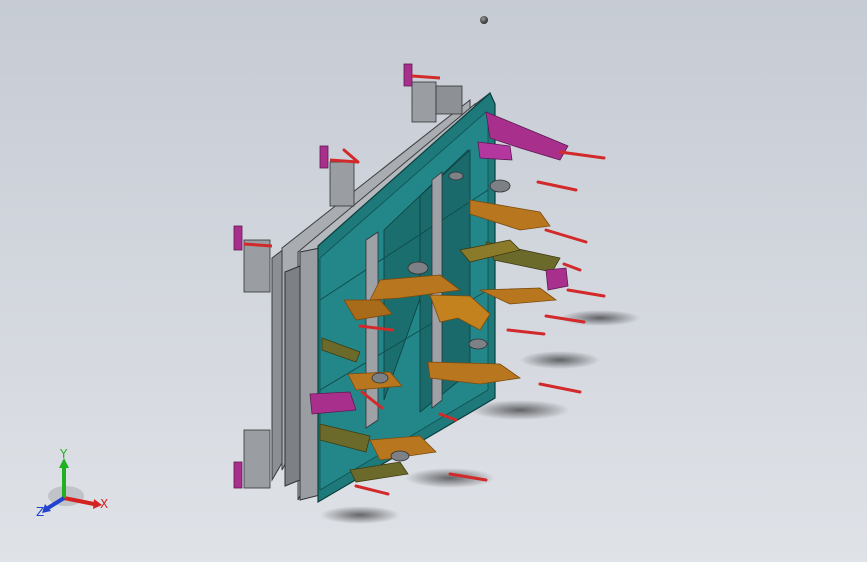 Image resolution: width=867 pixels, height=562 pixels. Describe the element at coordinates (76, 486) in the screenshot. I see `orientation-triad: X Y Z` at that location.